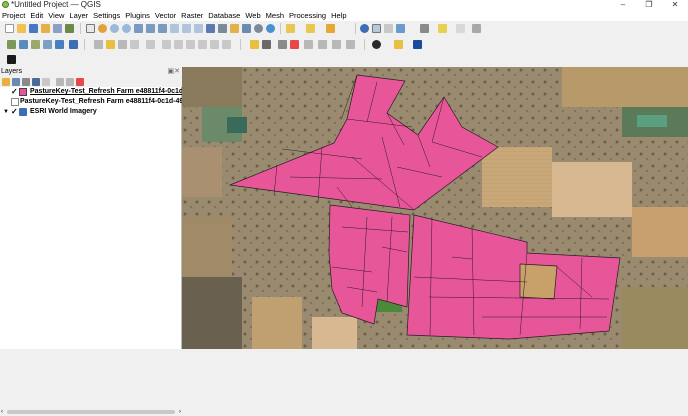 The height and width of the screenshot is (416, 688). Describe the element at coordinates (412, 28) in the screenshot. I see `statistics-icon` at that location.